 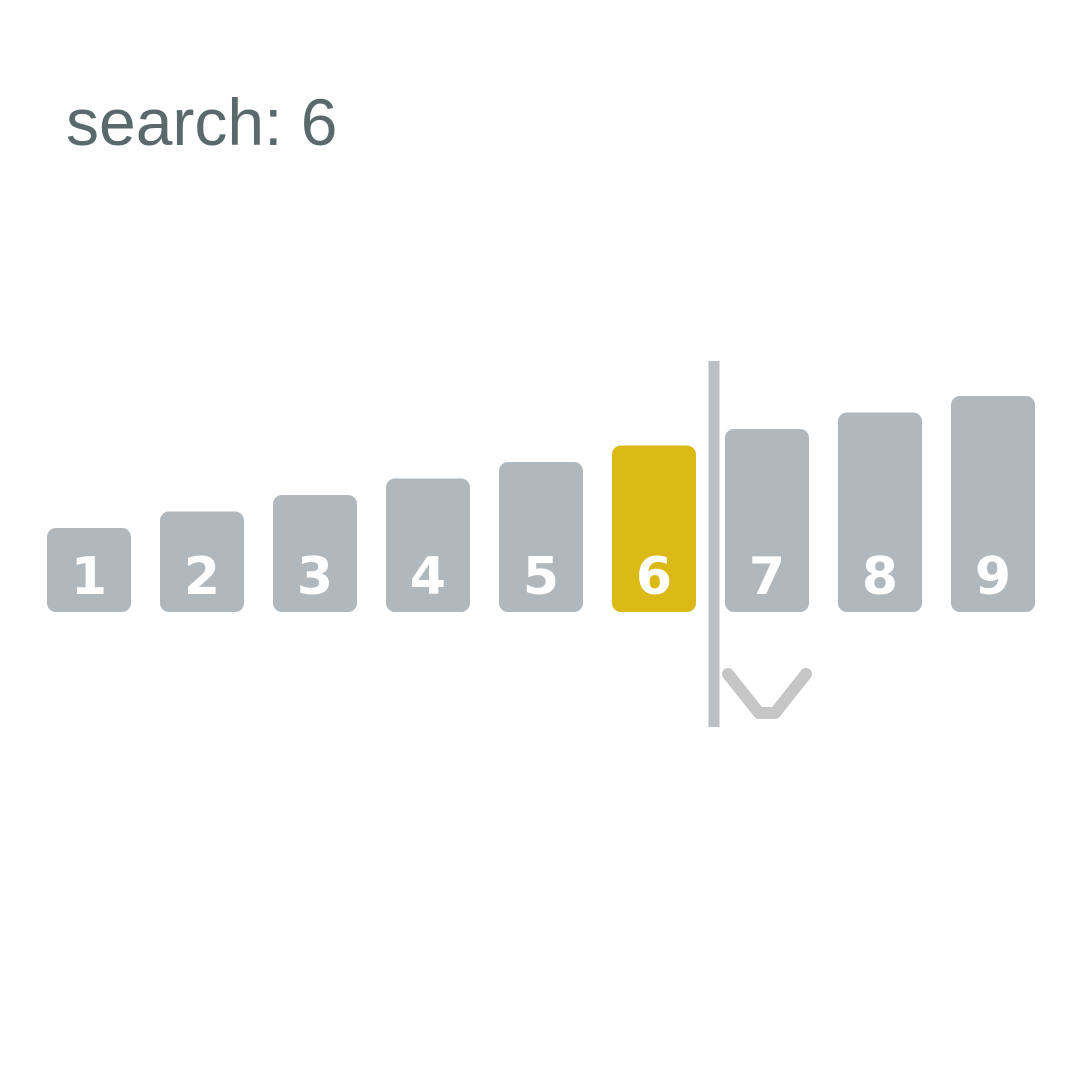 What do you see at coordinates (714, 544) in the screenshot?
I see `search-divider-line` at bounding box center [714, 544].